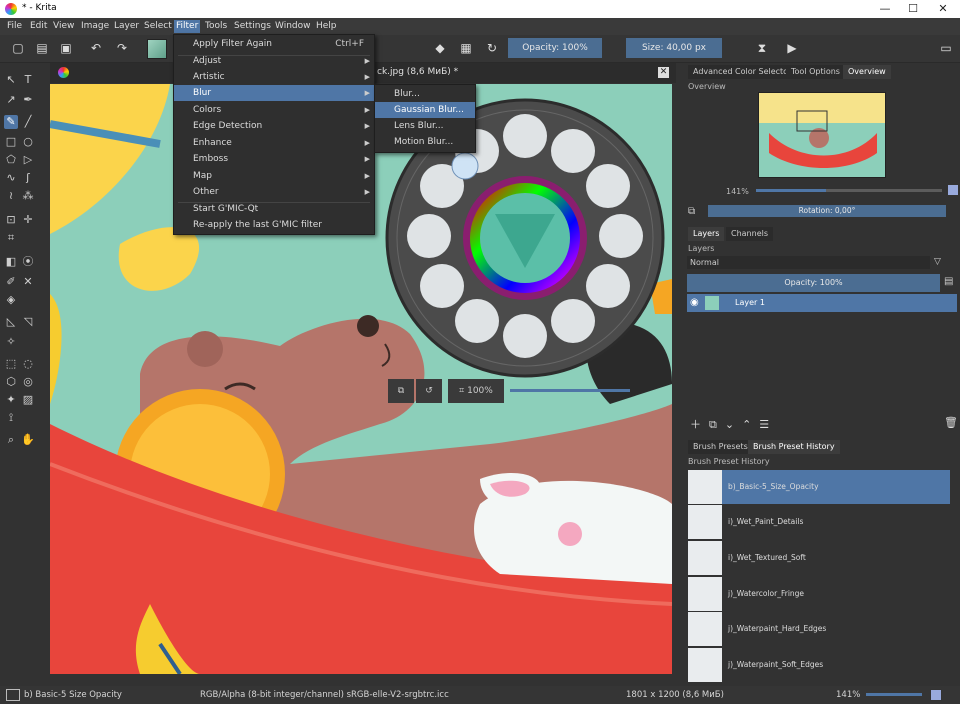 The width and height of the screenshot is (960, 704). I want to click on menu-window: Window, so click(293, 26).